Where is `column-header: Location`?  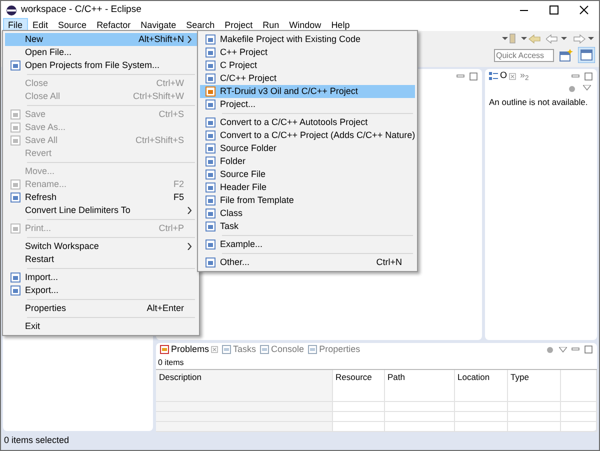
column-header: Location is located at coordinates (480, 381).